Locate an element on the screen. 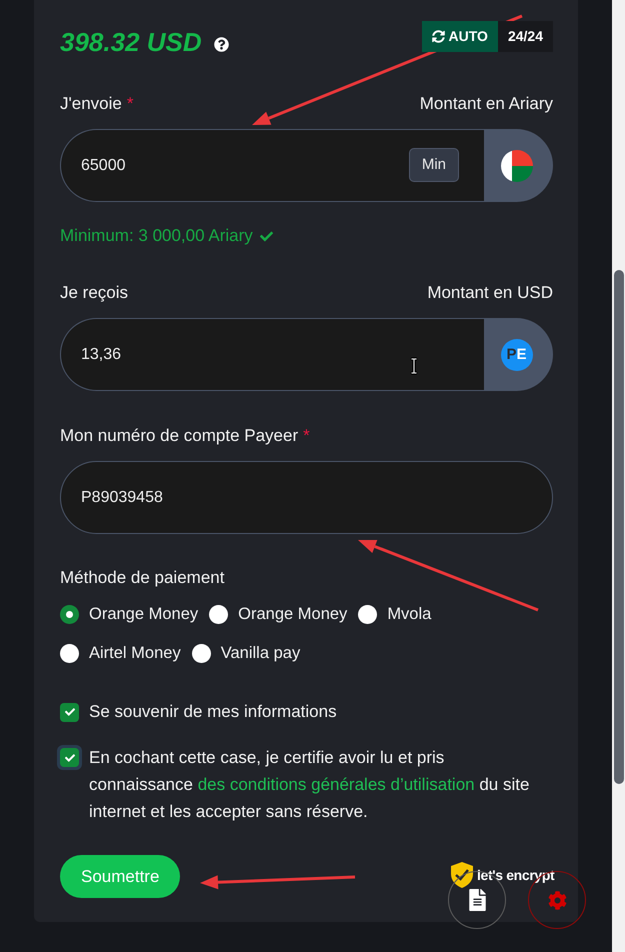 The width and height of the screenshot is (625, 952). payeer-logo: PE is located at coordinates (516, 354).